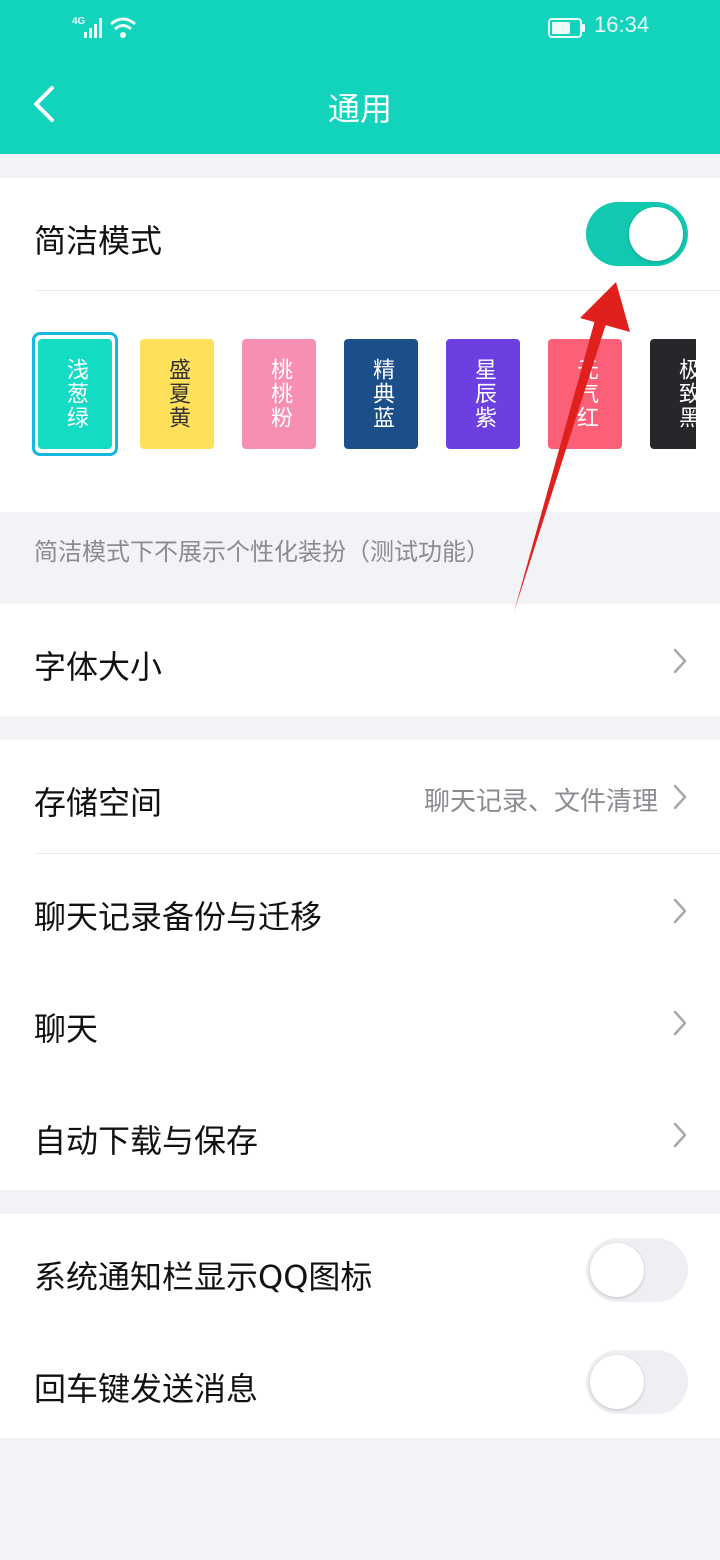  I want to click on theme-name: 桃桃粉, so click(279, 394).